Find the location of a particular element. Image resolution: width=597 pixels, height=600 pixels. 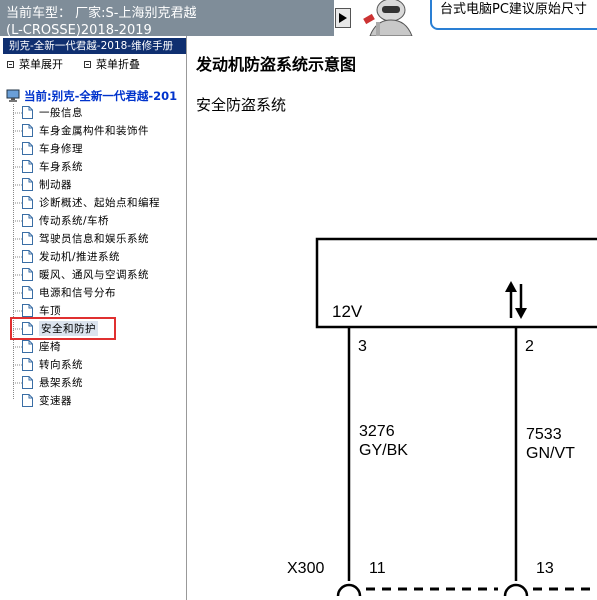

tree-root-label: 当前:别克-全新一代君越-201 is located at coordinates (101, 96).